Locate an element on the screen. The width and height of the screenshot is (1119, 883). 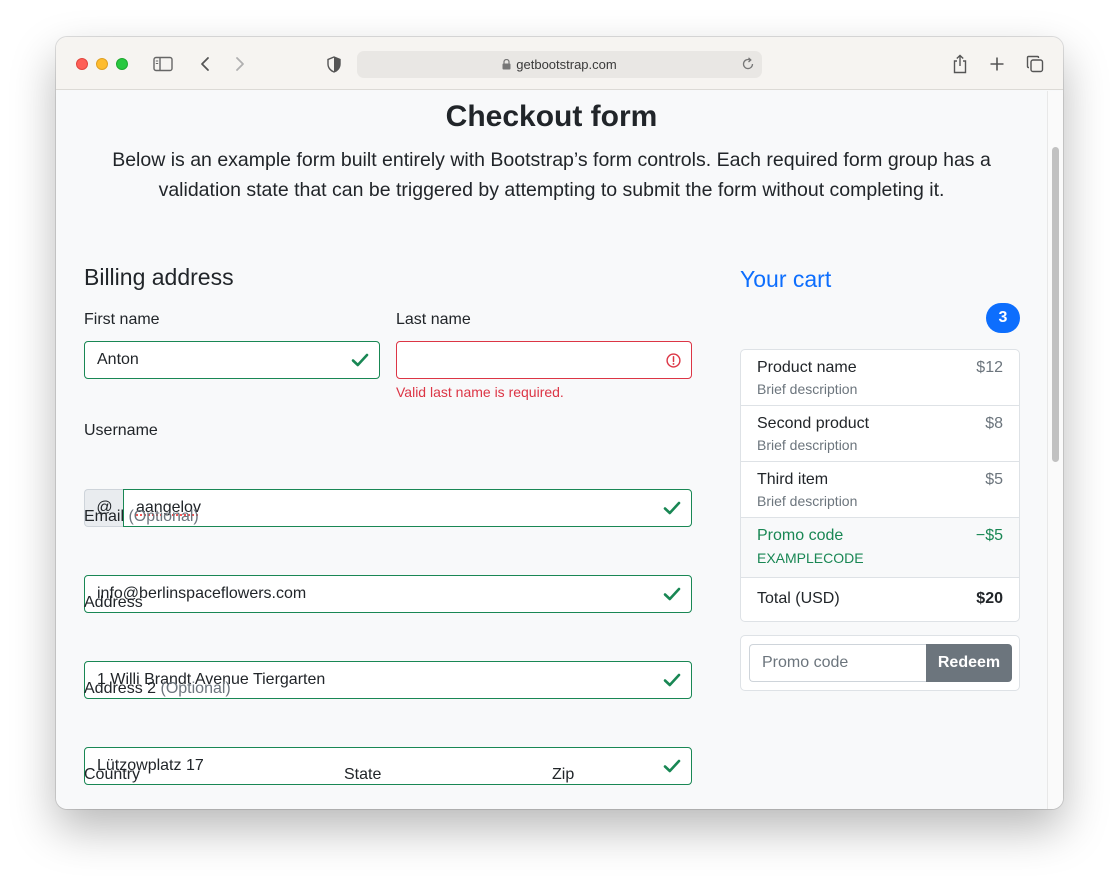
promo-name: Promo code is located at coordinates (800, 535).